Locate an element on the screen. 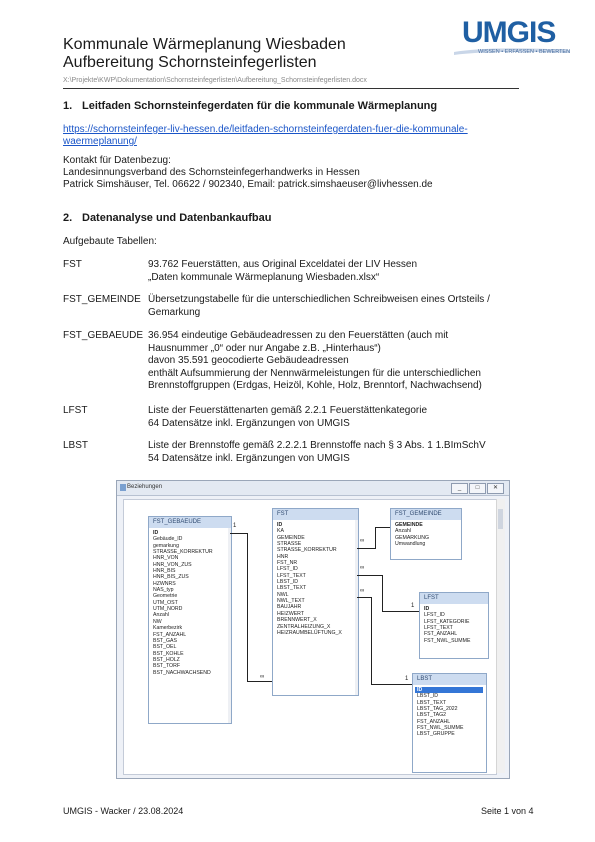 This screenshot has height=842, width=595. tables-intro: Aufgebaute Tabellen: is located at coordinates (110, 241).